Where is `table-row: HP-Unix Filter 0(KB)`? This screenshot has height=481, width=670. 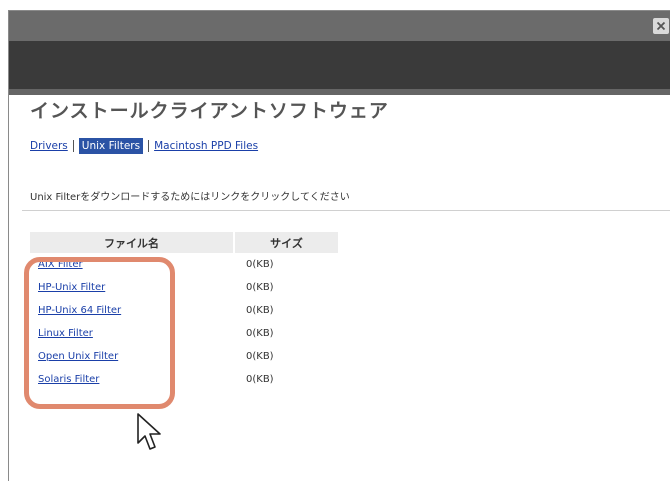
table-row: HP-Unix Filter 0(KB) is located at coordinates (184, 287).